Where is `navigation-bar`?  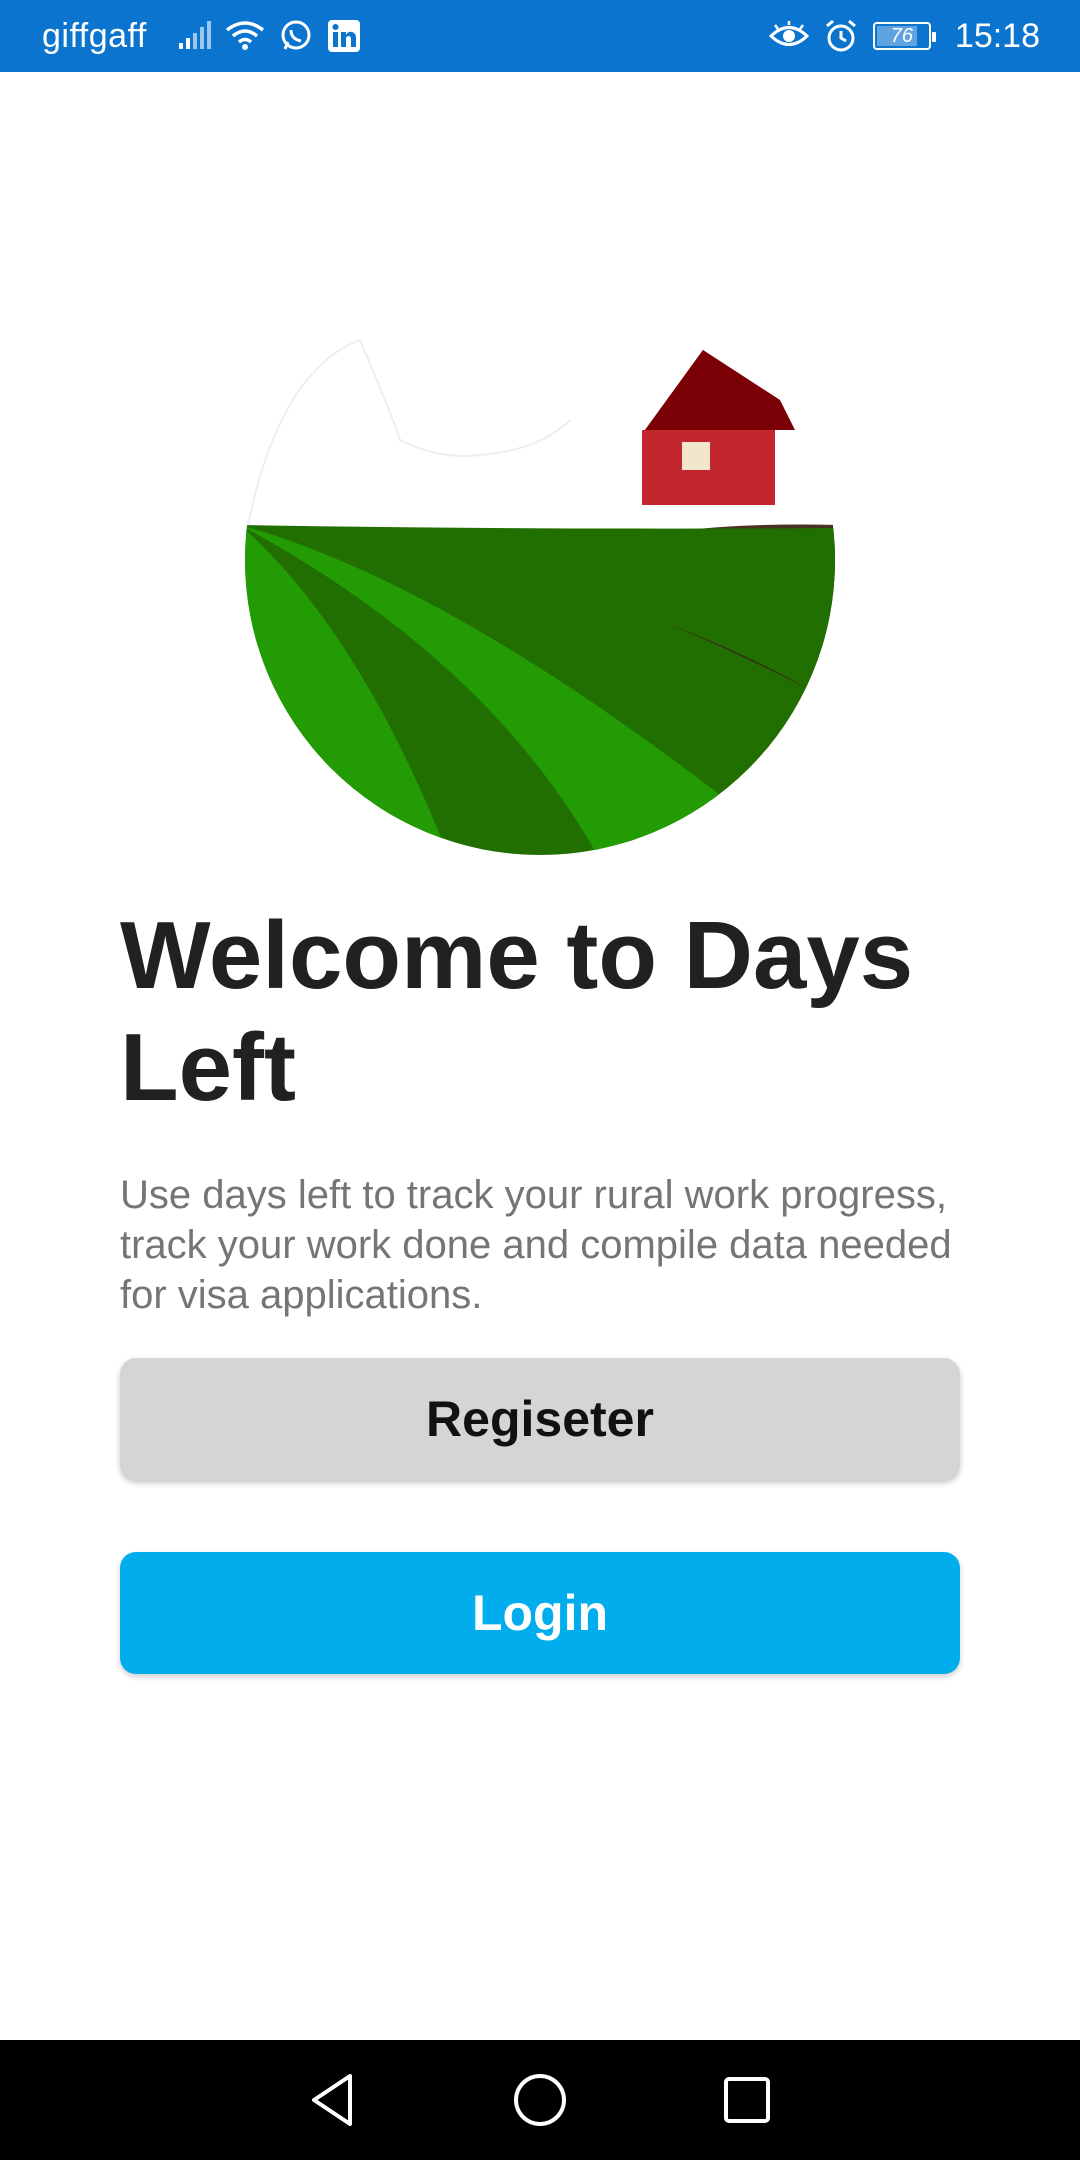 navigation-bar is located at coordinates (540, 2100).